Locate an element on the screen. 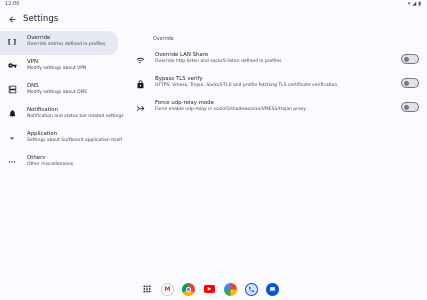 The image size is (427, 300). sidebar-item-title: Application is located at coordinates (42, 134).